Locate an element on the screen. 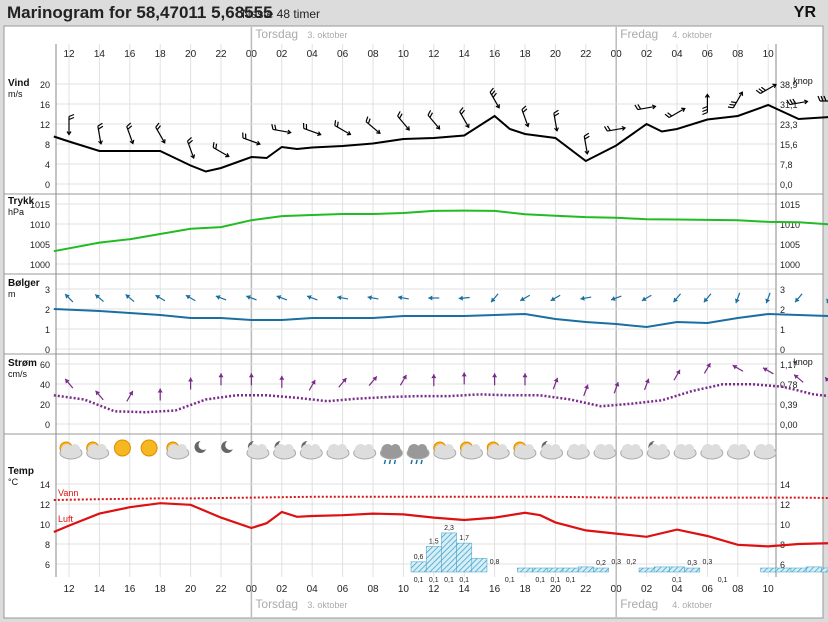 This screenshot has width=828, height=622. day-date-bottom: 4. oktober is located at coordinates (692, 605).